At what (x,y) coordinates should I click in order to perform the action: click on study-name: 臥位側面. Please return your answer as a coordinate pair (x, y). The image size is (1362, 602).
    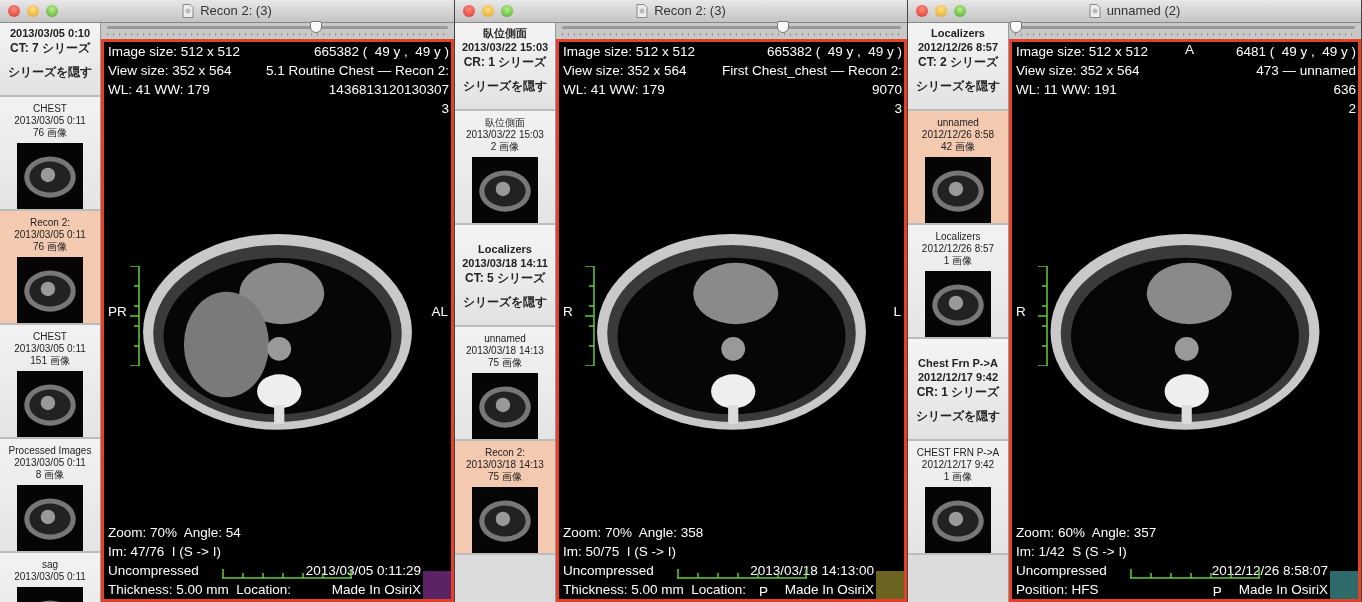
    Looking at the image, I should click on (505, 33).